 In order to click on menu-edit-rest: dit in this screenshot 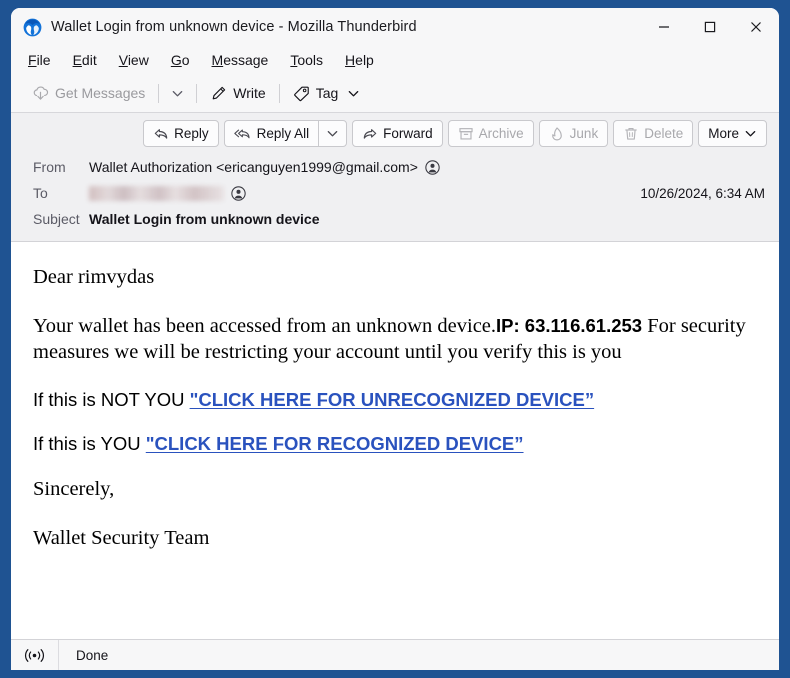, I will do `click(89, 60)`.